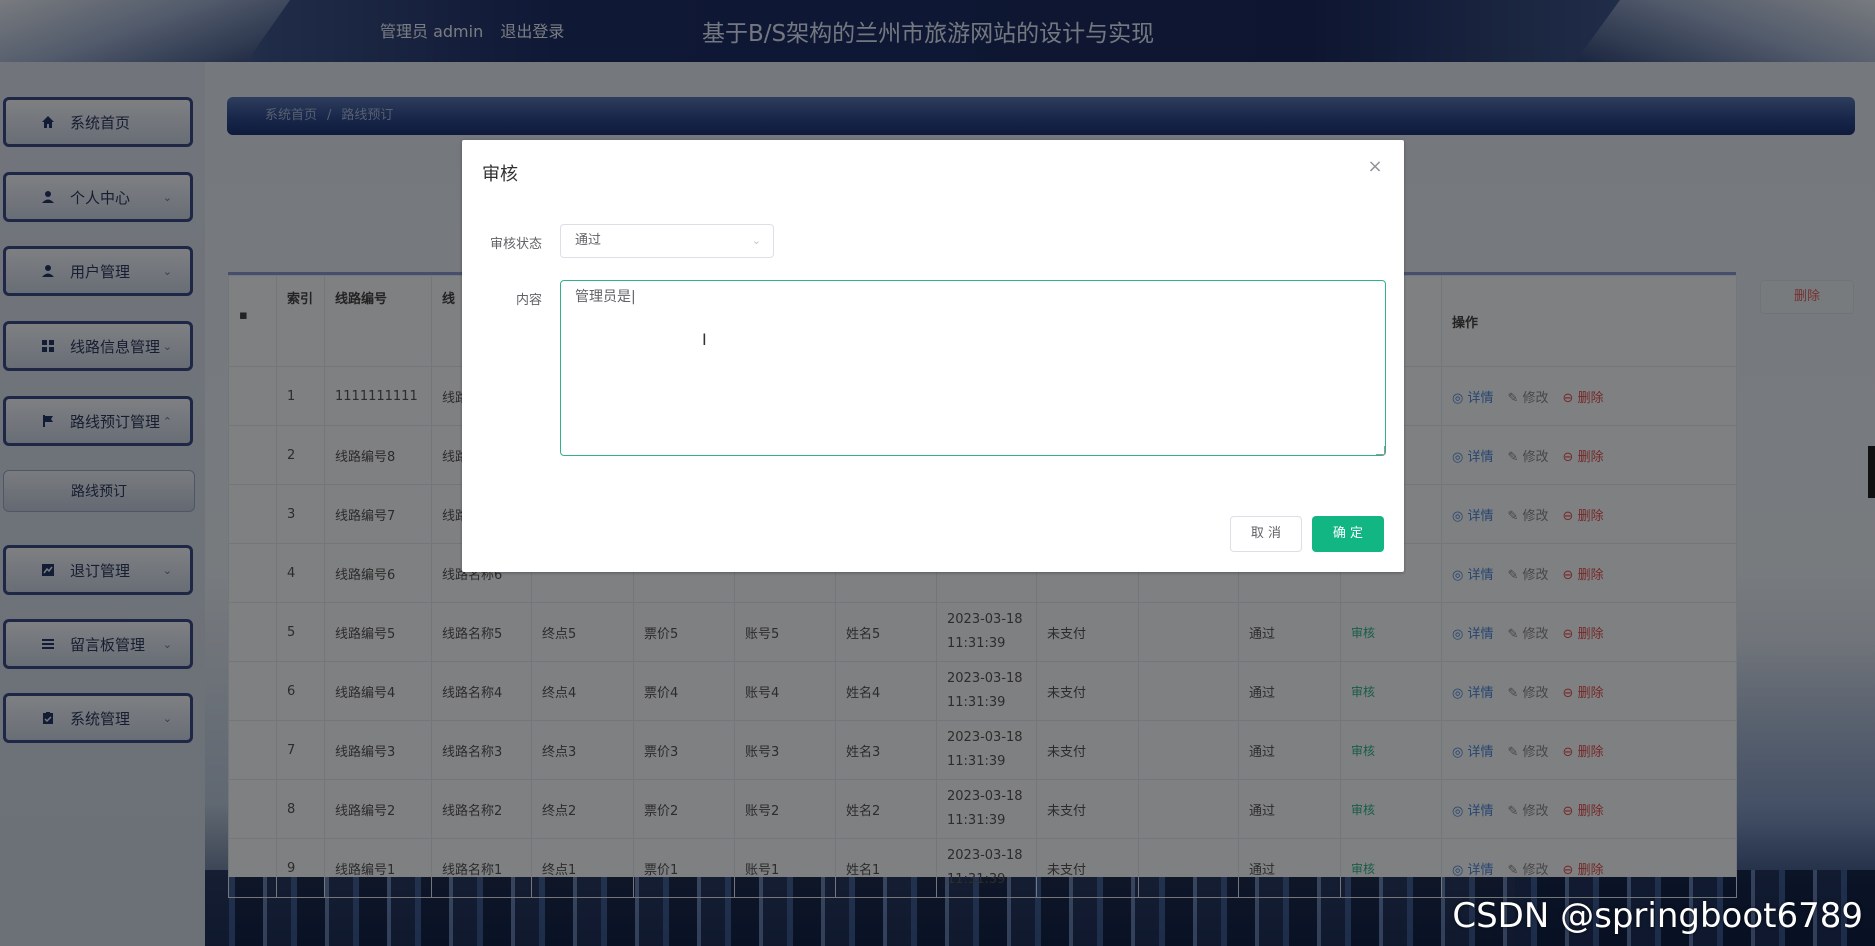 The width and height of the screenshot is (1875, 946). Describe the element at coordinates (756, 240) in the screenshot. I see `chevron-down-icon: ⌄` at that location.